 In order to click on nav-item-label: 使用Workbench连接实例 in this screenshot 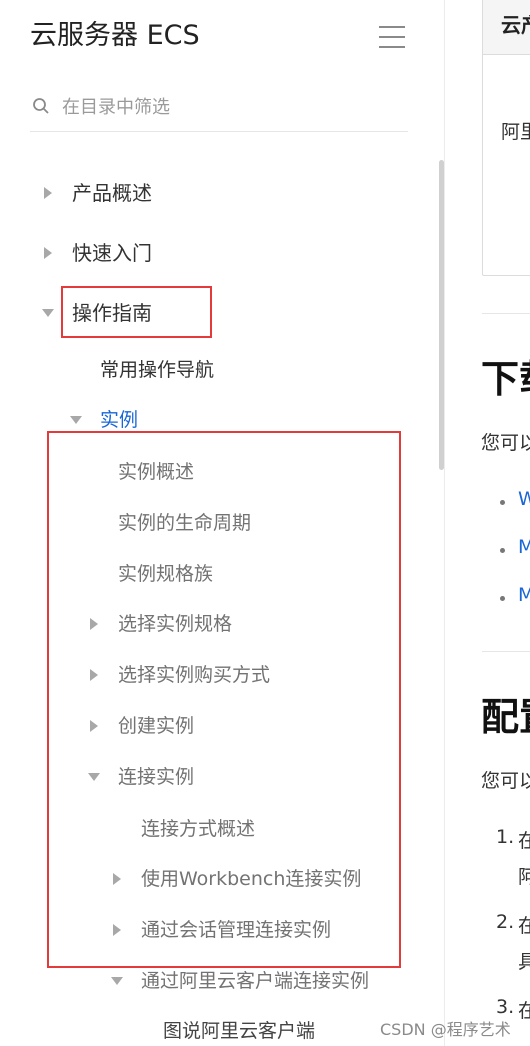, I will do `click(251, 879)`.